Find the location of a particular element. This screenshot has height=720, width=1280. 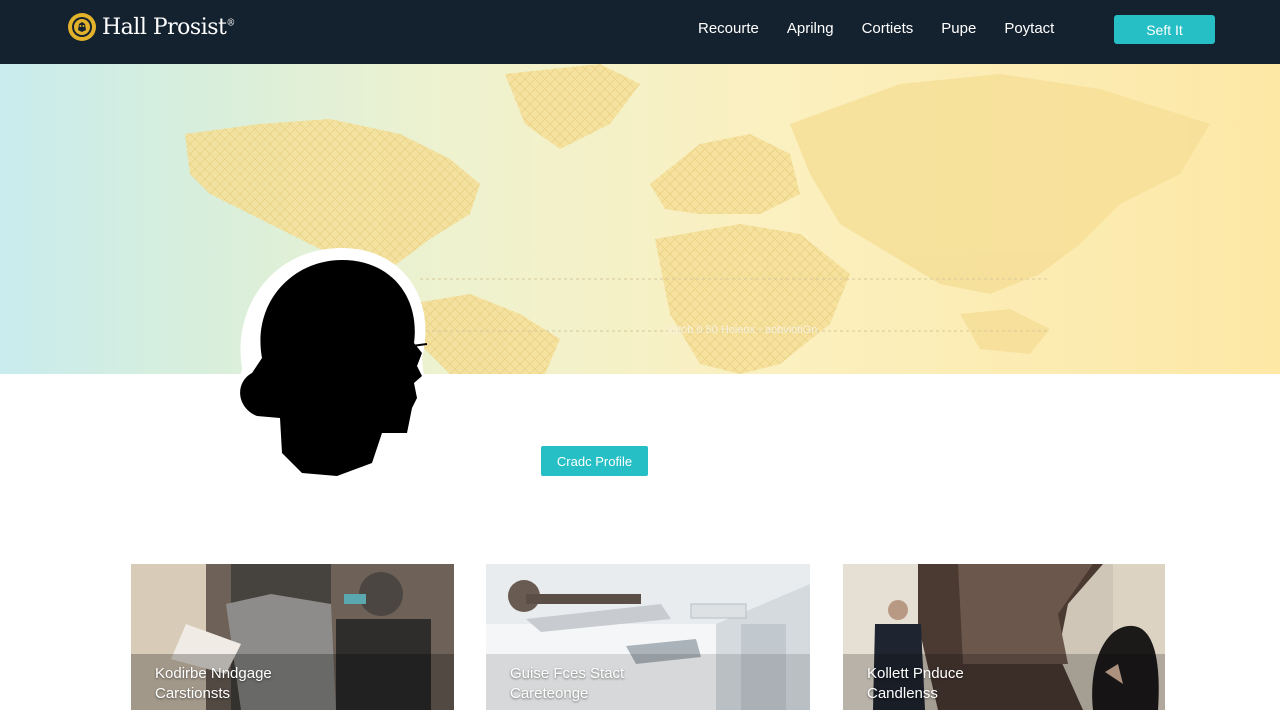

nav-item-aprilng: Aprilng is located at coordinates (810, 28).